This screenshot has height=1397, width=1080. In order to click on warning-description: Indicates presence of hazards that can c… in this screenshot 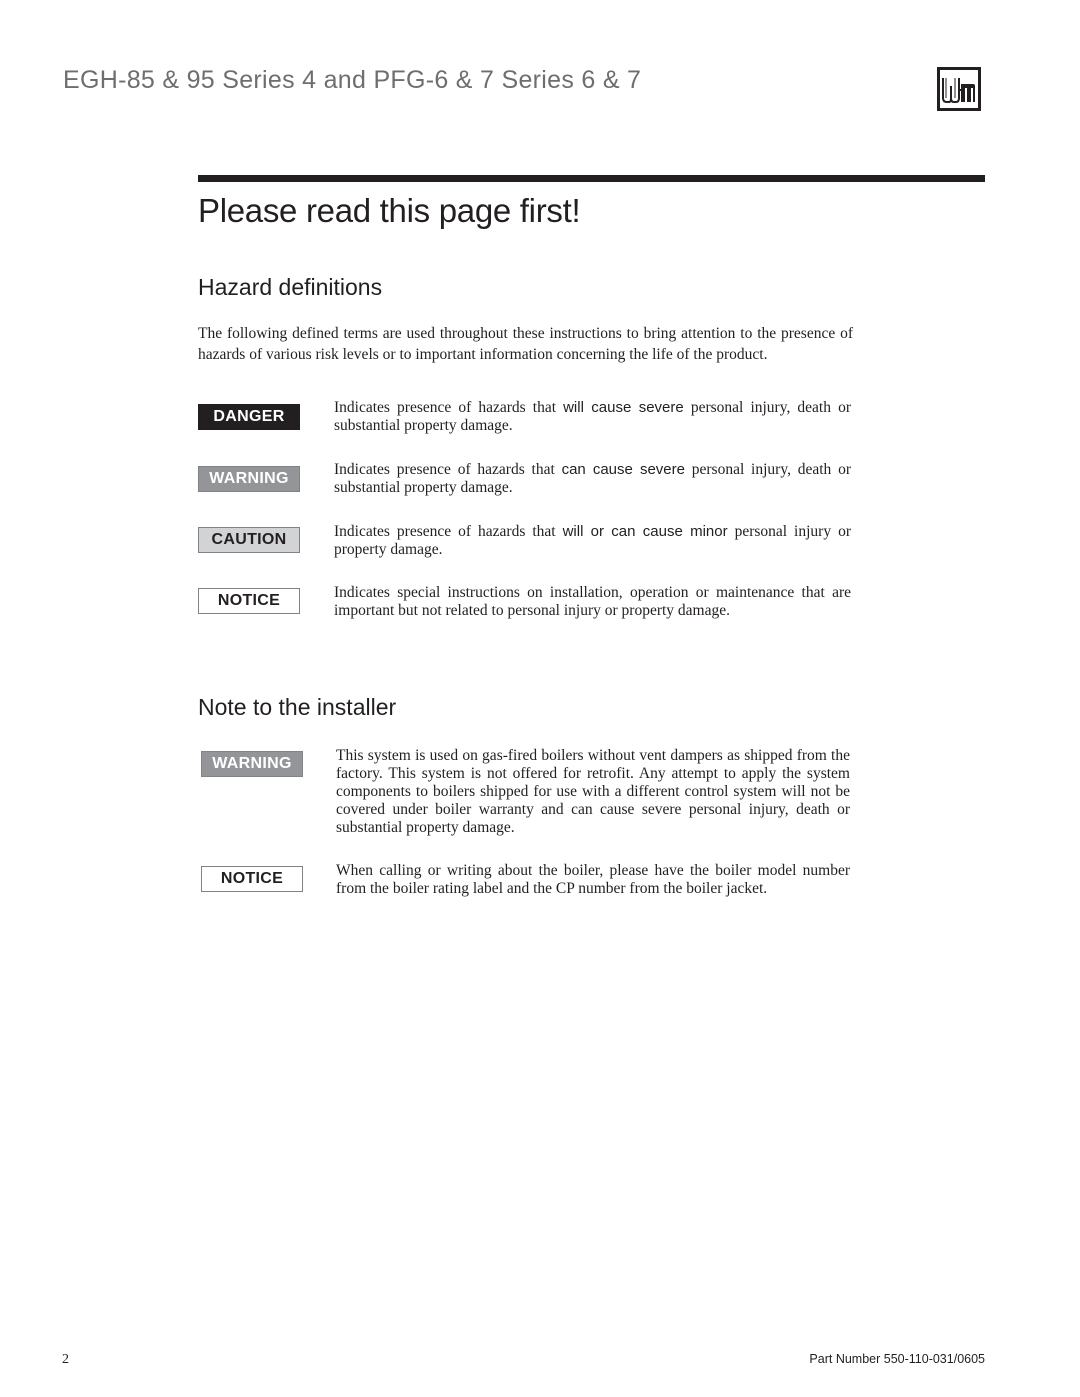, I will do `click(592, 479)`.